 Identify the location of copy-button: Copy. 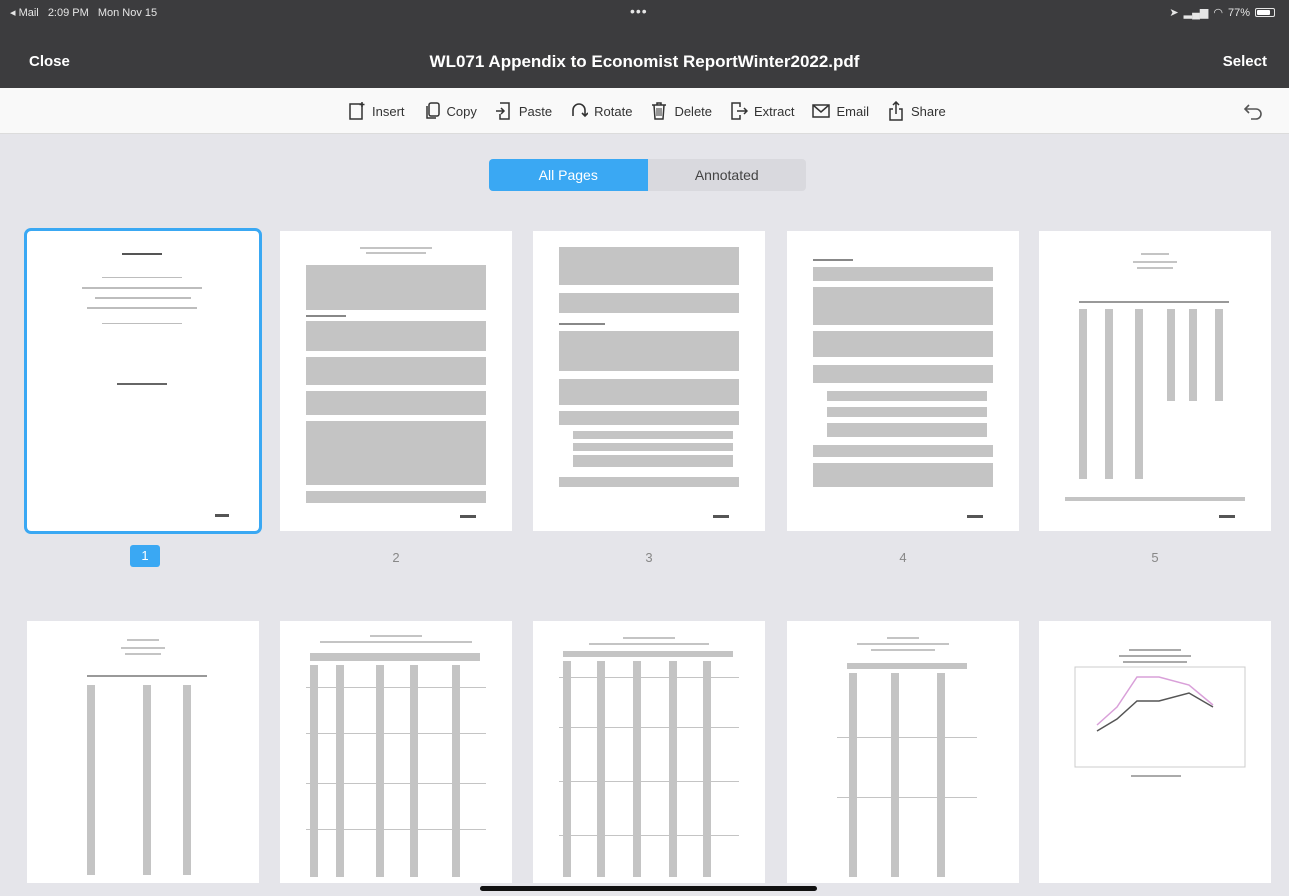
(450, 111).